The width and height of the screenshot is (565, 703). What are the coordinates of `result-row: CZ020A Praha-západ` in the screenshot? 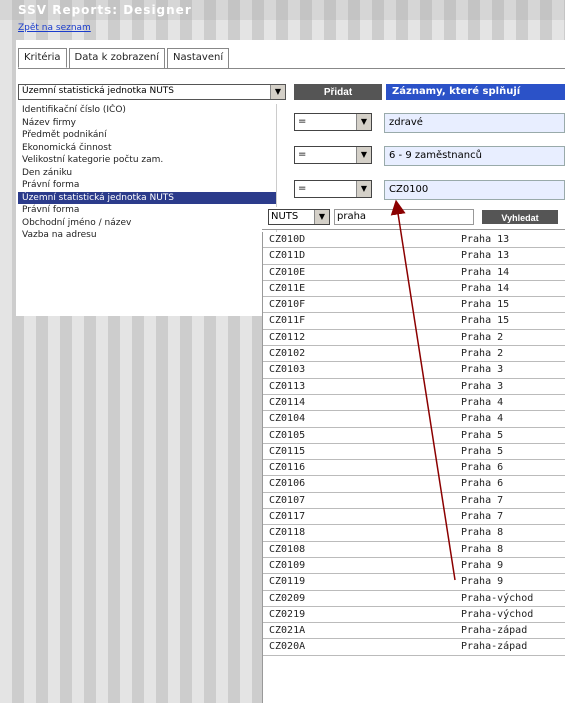 It's located at (414, 647).